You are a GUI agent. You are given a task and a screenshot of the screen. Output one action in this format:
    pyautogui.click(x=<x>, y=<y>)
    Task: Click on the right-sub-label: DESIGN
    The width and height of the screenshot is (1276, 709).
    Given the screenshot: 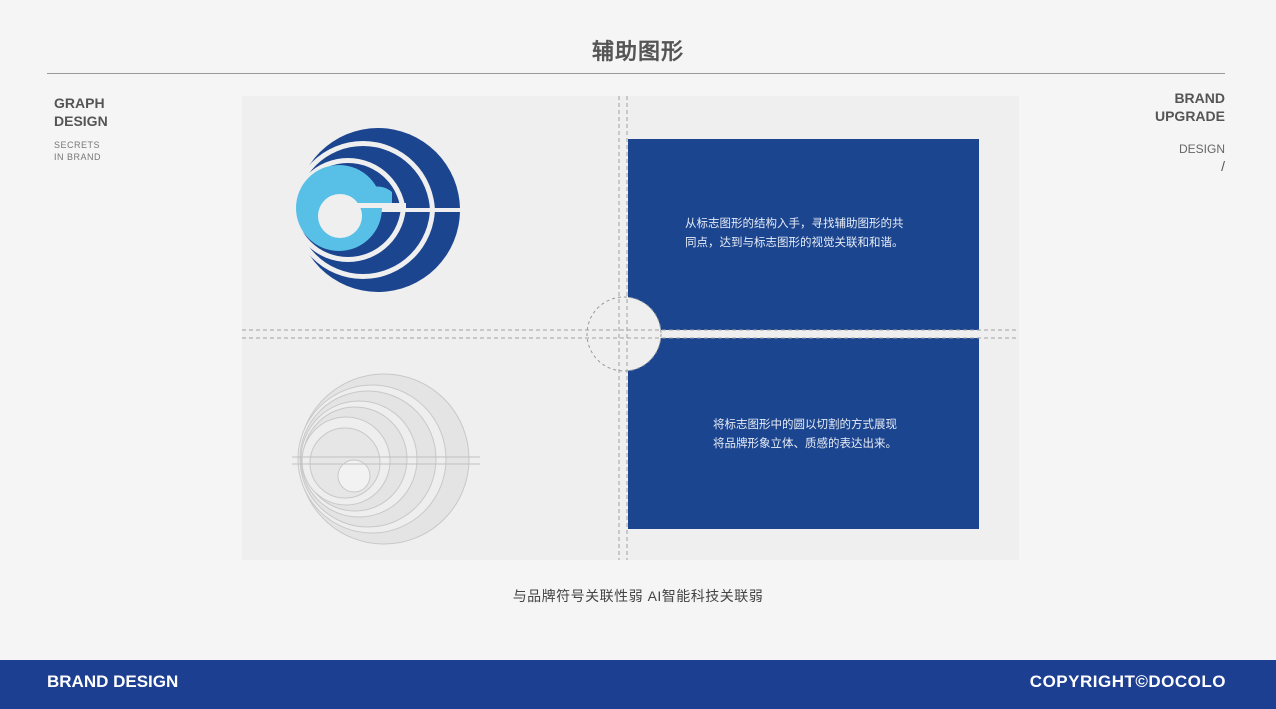 What is the action you would take?
    pyautogui.click(x=1201, y=149)
    